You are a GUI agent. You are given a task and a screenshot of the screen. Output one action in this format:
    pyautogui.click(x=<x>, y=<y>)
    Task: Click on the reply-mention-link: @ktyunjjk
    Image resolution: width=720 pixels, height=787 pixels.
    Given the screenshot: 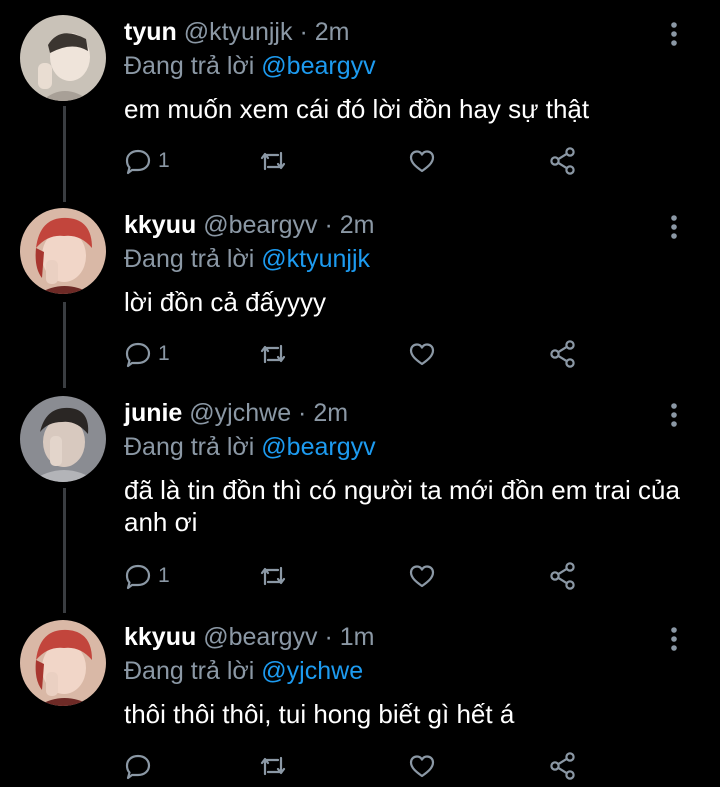 What is the action you would take?
    pyautogui.click(x=315, y=259)
    